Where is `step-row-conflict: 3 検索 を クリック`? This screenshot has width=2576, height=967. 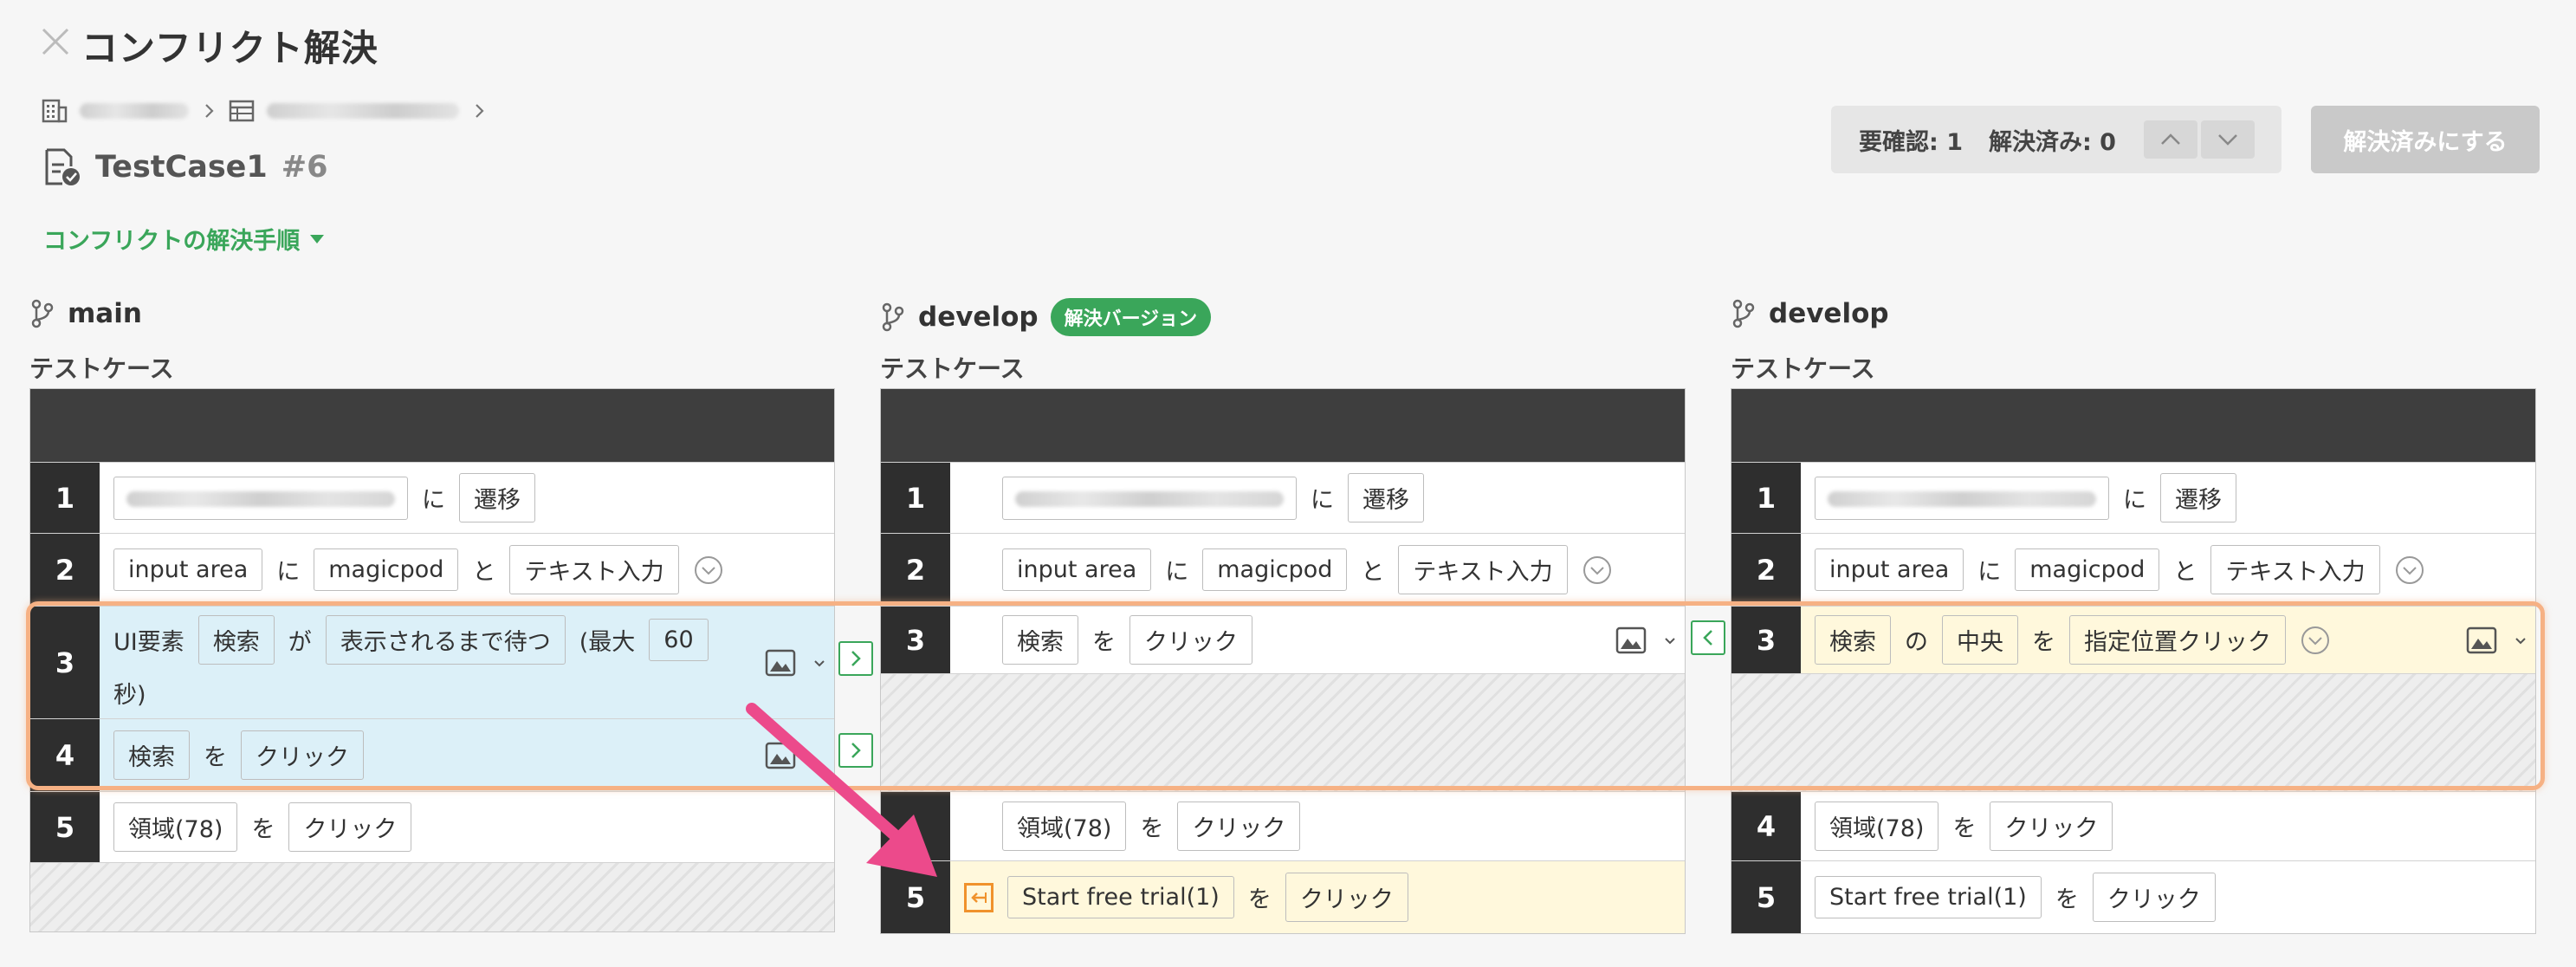 step-row-conflict: 3 検索 を クリック is located at coordinates (1283, 639).